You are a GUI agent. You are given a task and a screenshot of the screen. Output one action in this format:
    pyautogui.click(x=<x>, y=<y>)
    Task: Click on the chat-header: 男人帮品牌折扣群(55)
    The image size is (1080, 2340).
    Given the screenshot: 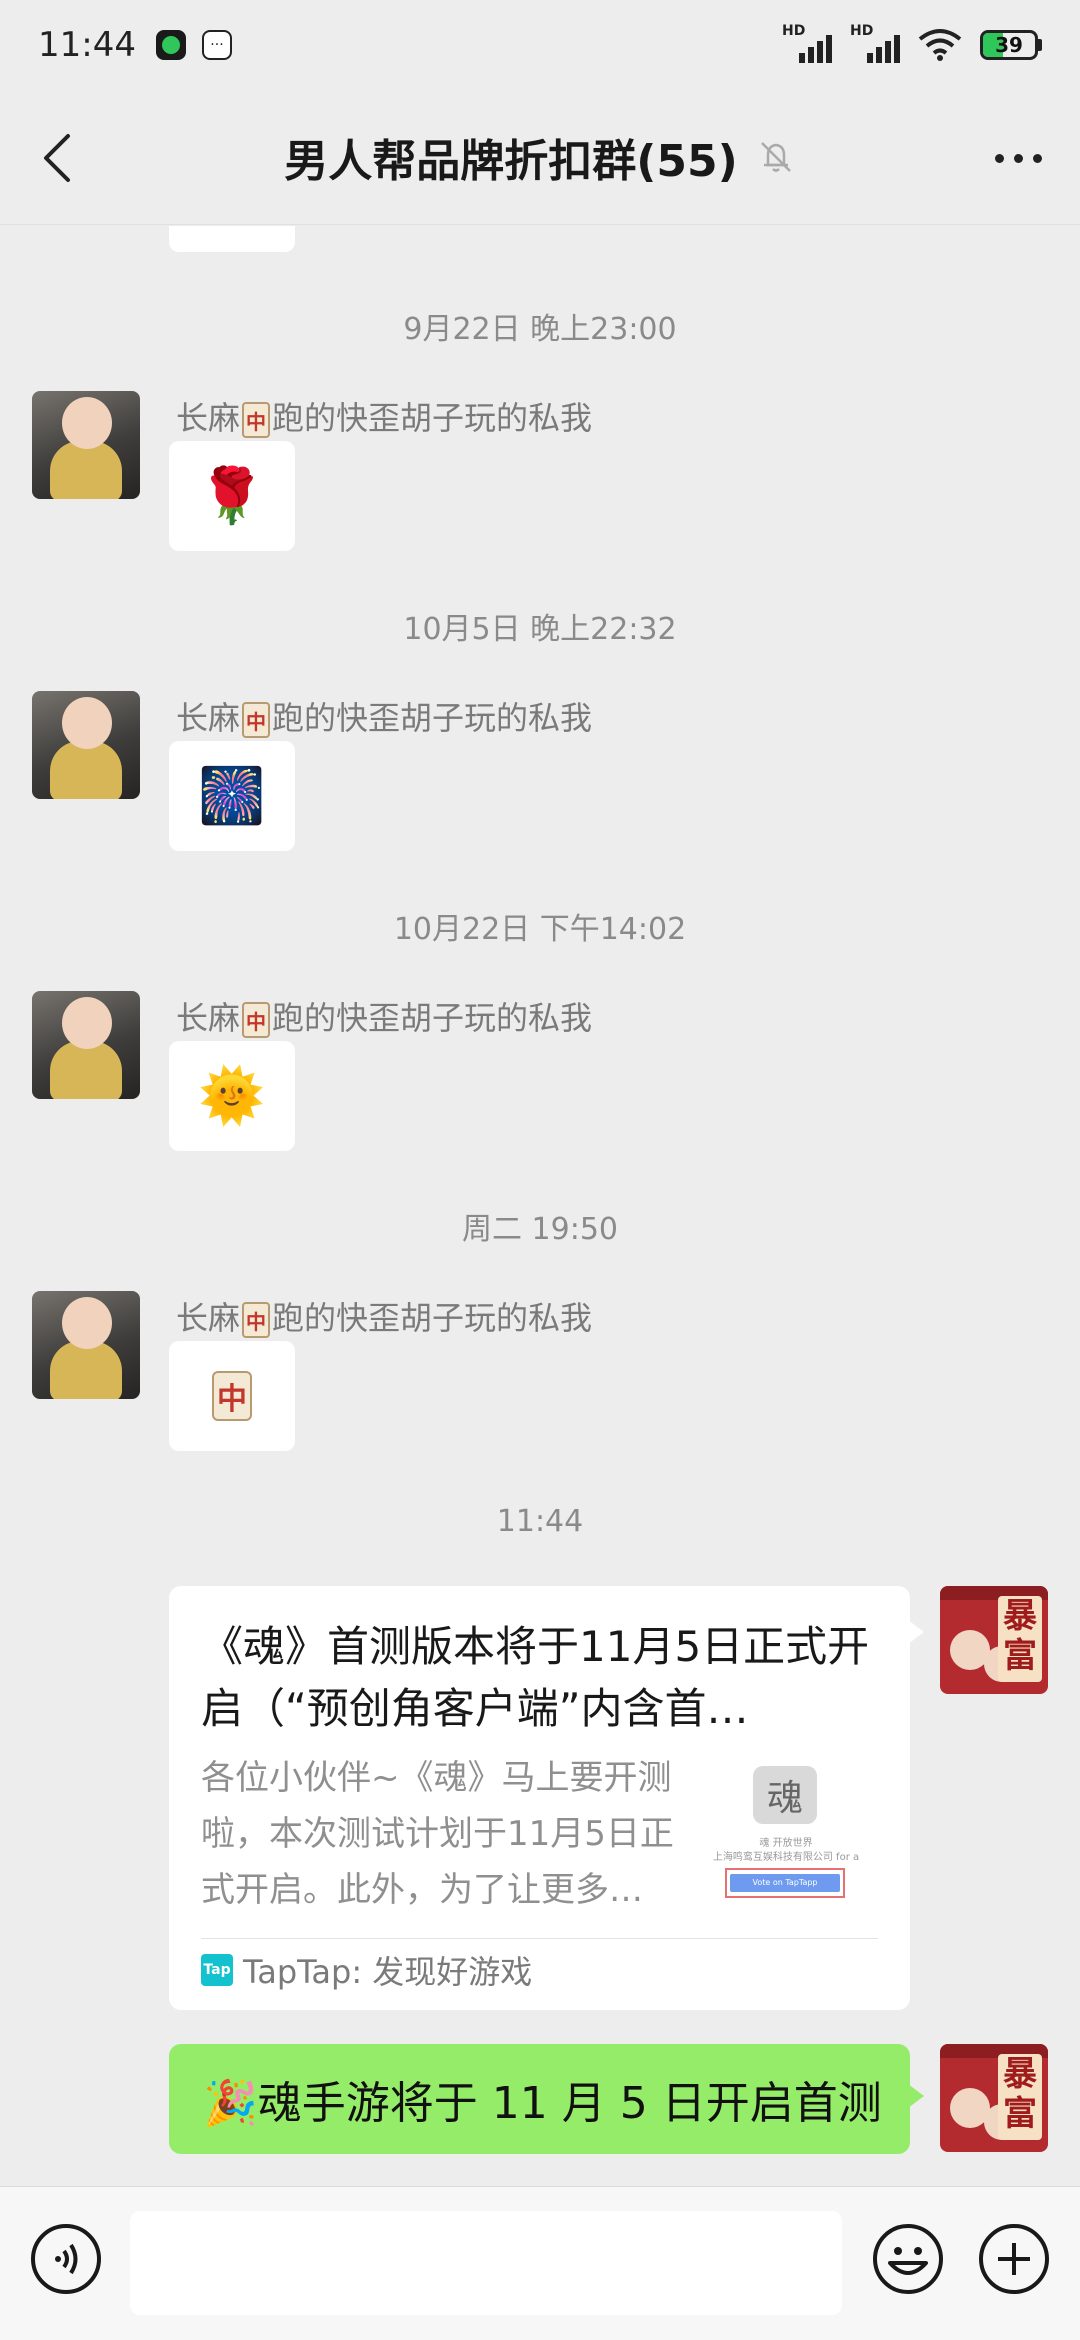 What is the action you would take?
    pyautogui.click(x=540, y=157)
    